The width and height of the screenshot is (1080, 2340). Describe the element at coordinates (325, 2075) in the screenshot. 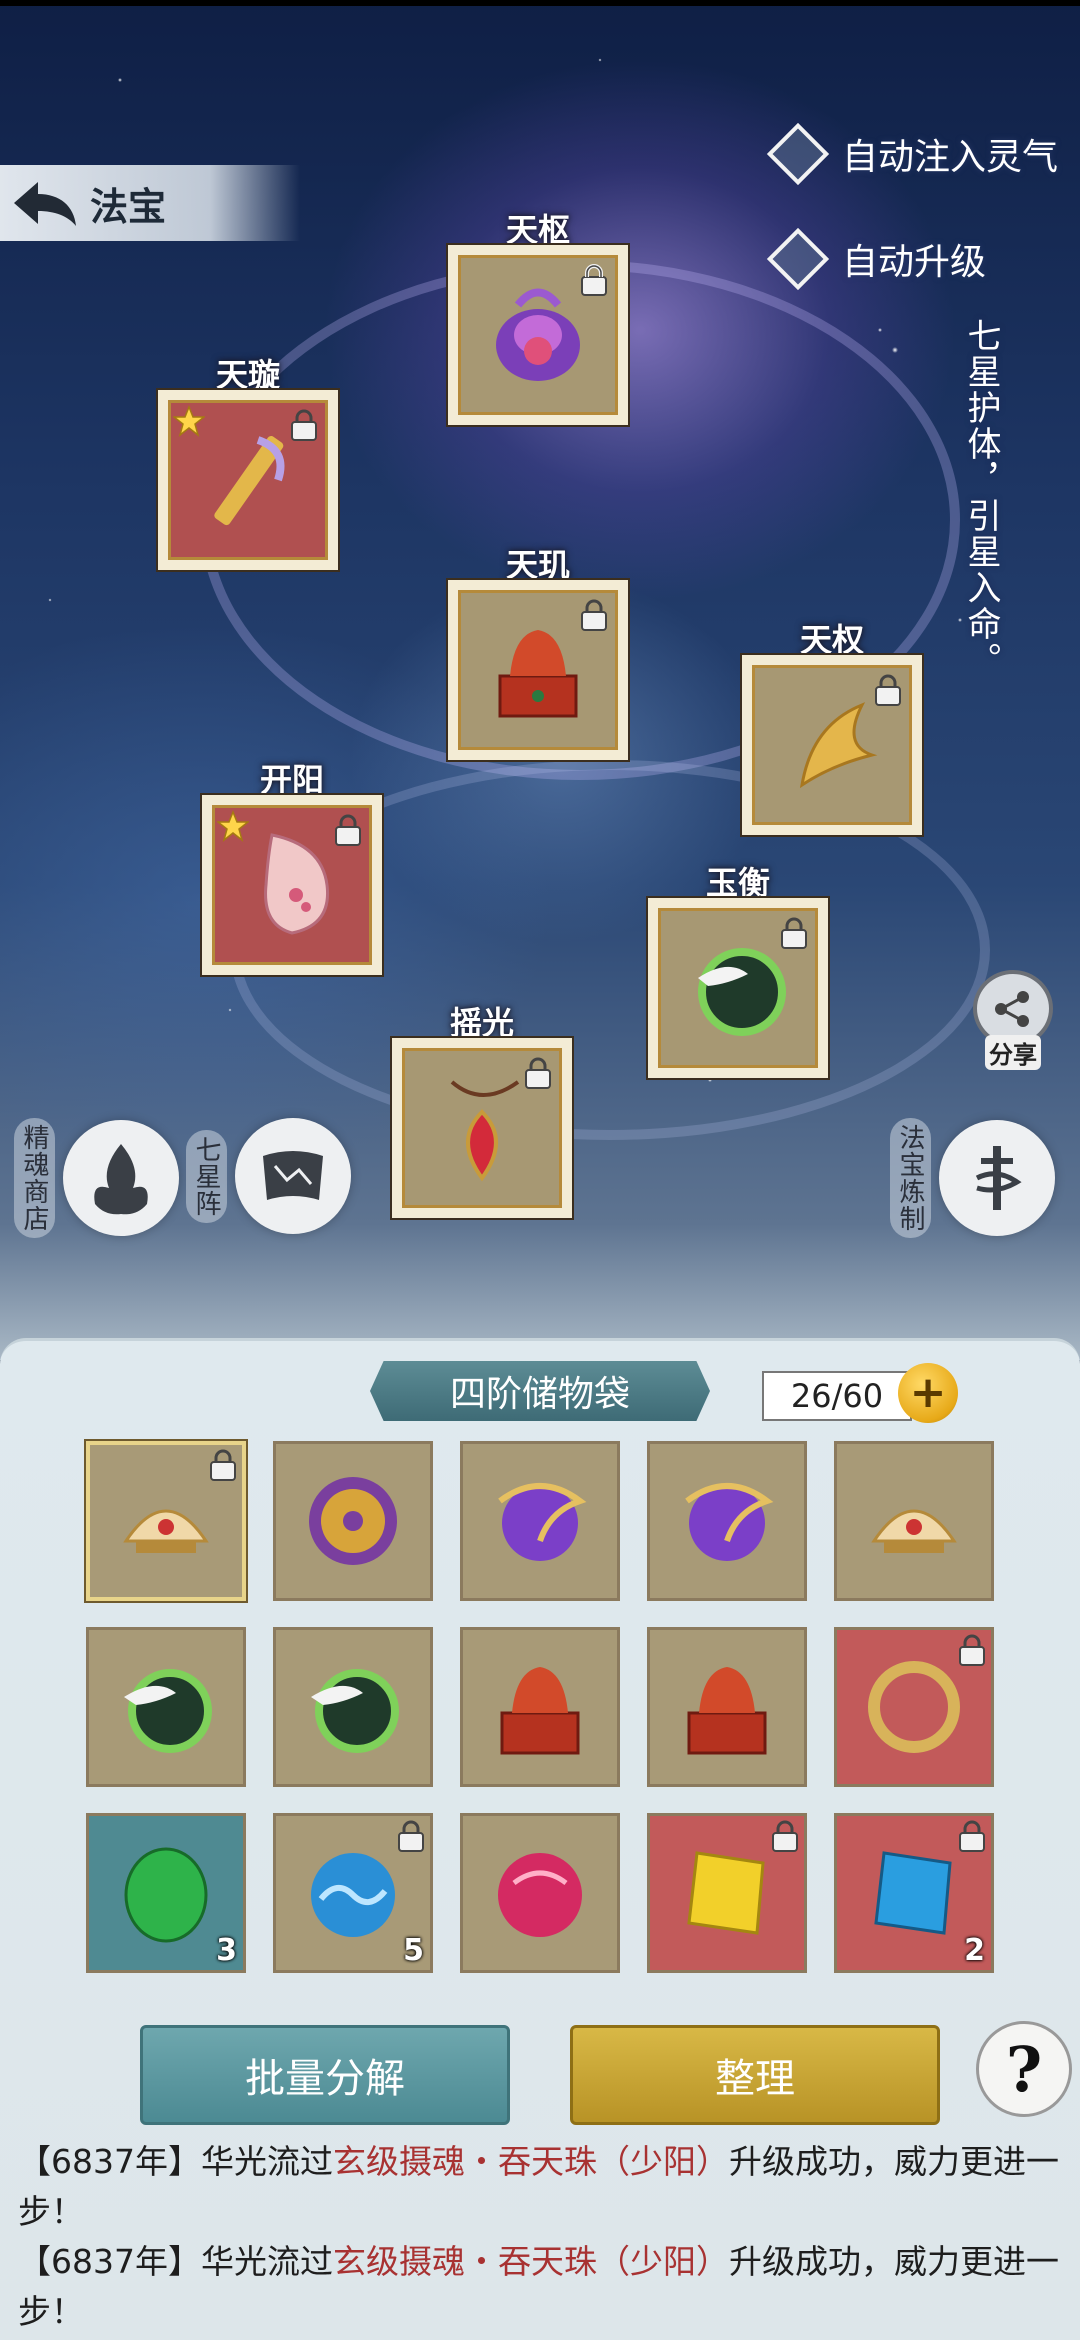

I see `batch-decompose-button: 批量分解` at that location.